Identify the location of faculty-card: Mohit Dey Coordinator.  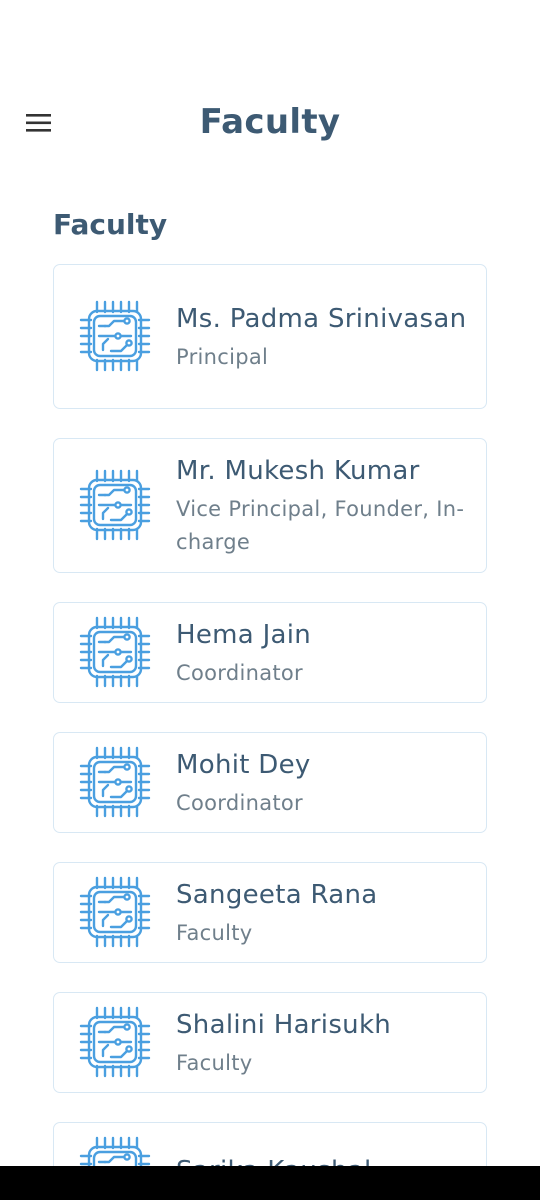
(270, 782).